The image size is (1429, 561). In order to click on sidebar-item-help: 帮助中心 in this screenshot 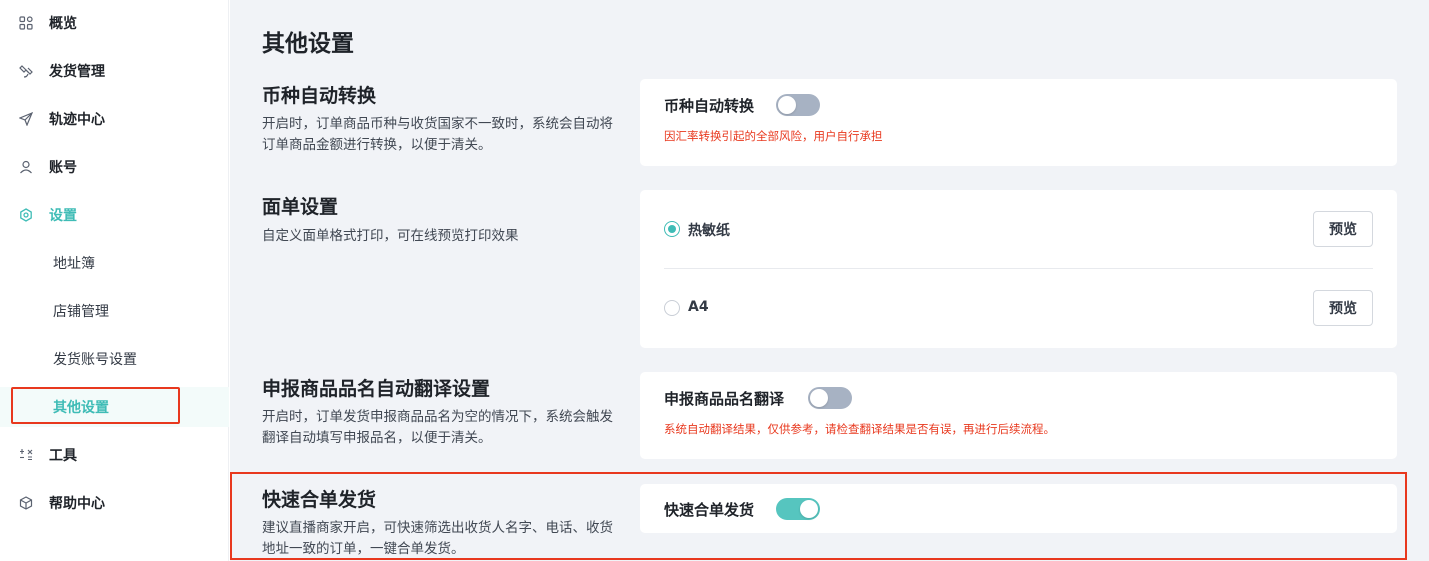, I will do `click(114, 503)`.